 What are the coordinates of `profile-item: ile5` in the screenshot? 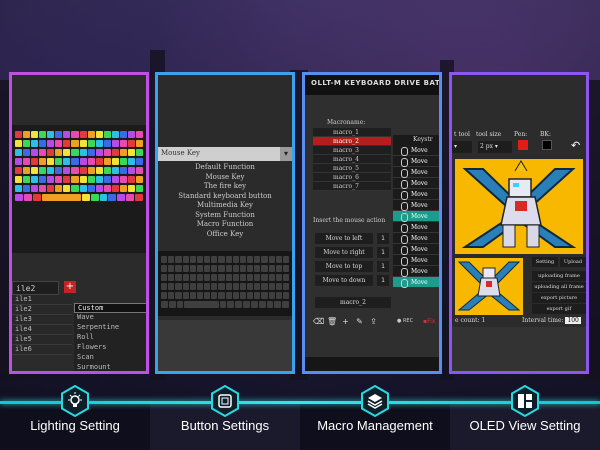 It's located at (42, 340).